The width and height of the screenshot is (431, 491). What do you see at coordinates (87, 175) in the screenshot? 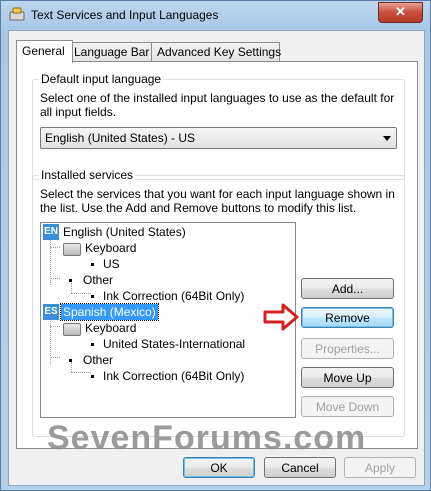
I see `installed-services-group-label: Installed services` at bounding box center [87, 175].